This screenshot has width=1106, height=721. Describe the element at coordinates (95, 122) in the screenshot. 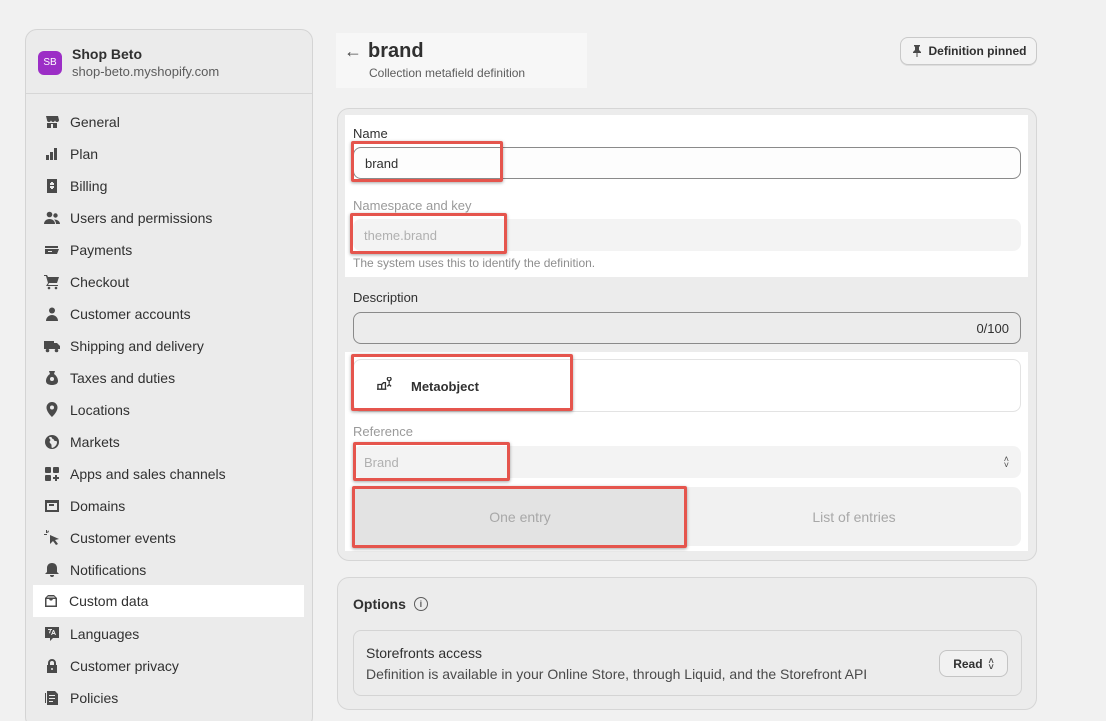

I see `sidebar-item-label: General` at that location.